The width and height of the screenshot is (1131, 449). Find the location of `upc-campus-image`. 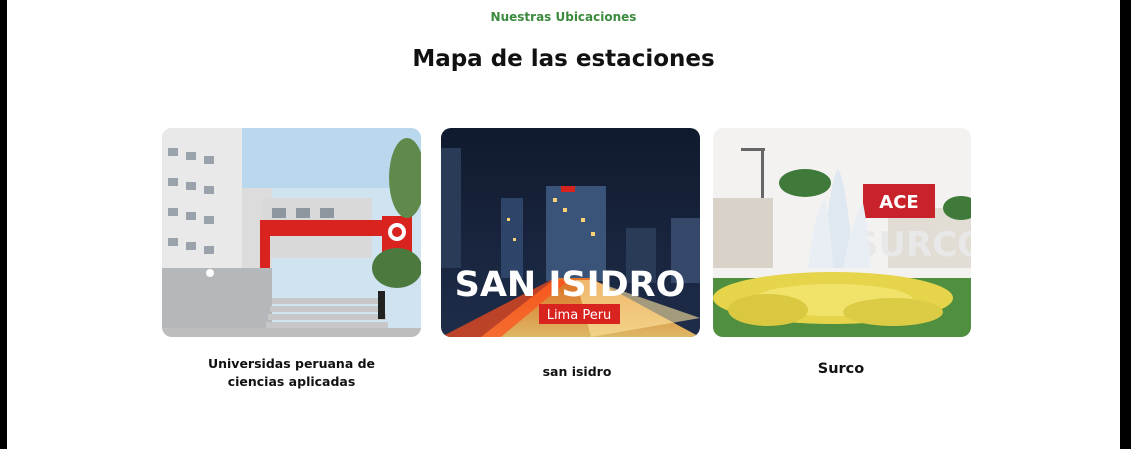

upc-campus-image is located at coordinates (291, 232).